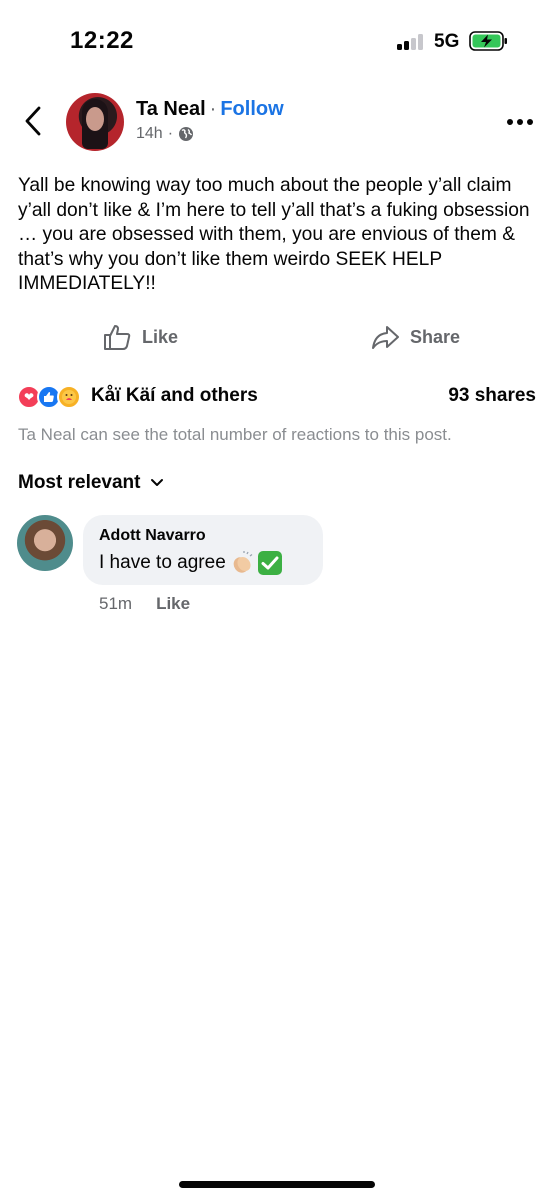  I want to click on sort-label: Most relevant, so click(79, 482).